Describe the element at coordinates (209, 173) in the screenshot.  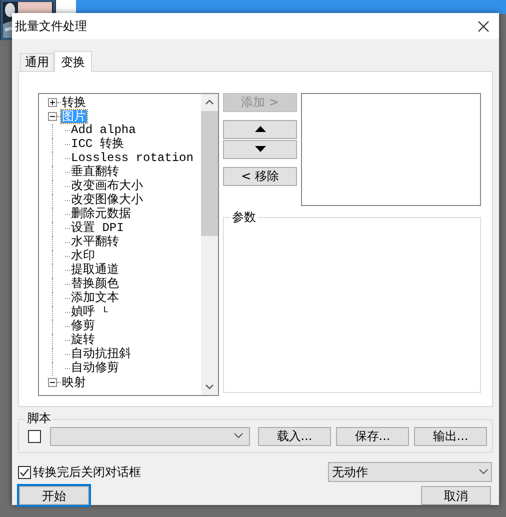
I see `scroll-thumb` at that location.